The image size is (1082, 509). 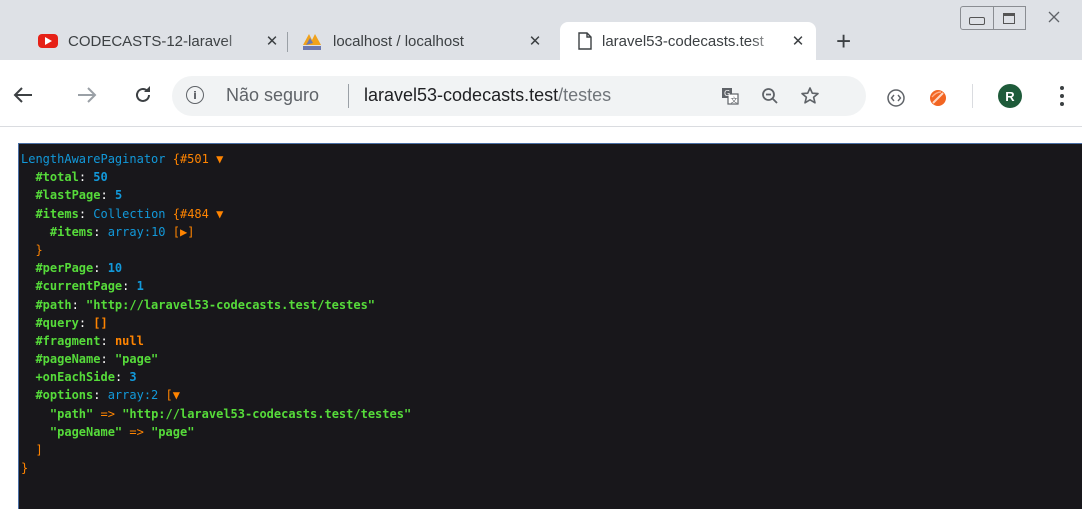 I want to click on prop-value: 50, so click(x=100, y=177).